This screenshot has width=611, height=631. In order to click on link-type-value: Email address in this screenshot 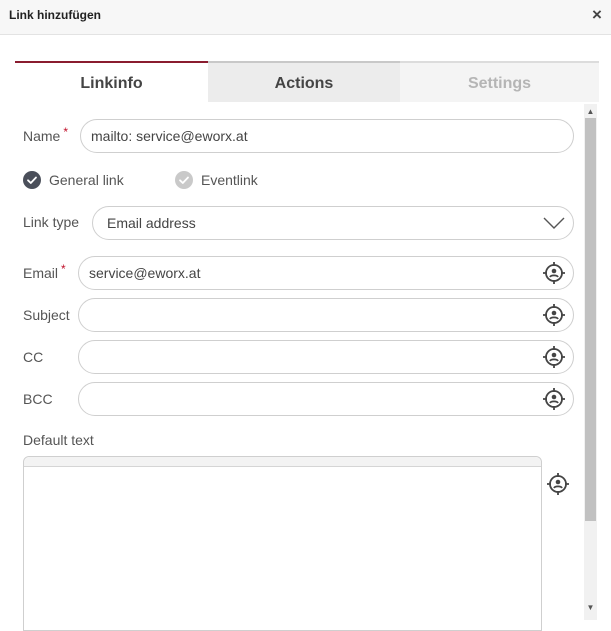, I will do `click(151, 223)`.